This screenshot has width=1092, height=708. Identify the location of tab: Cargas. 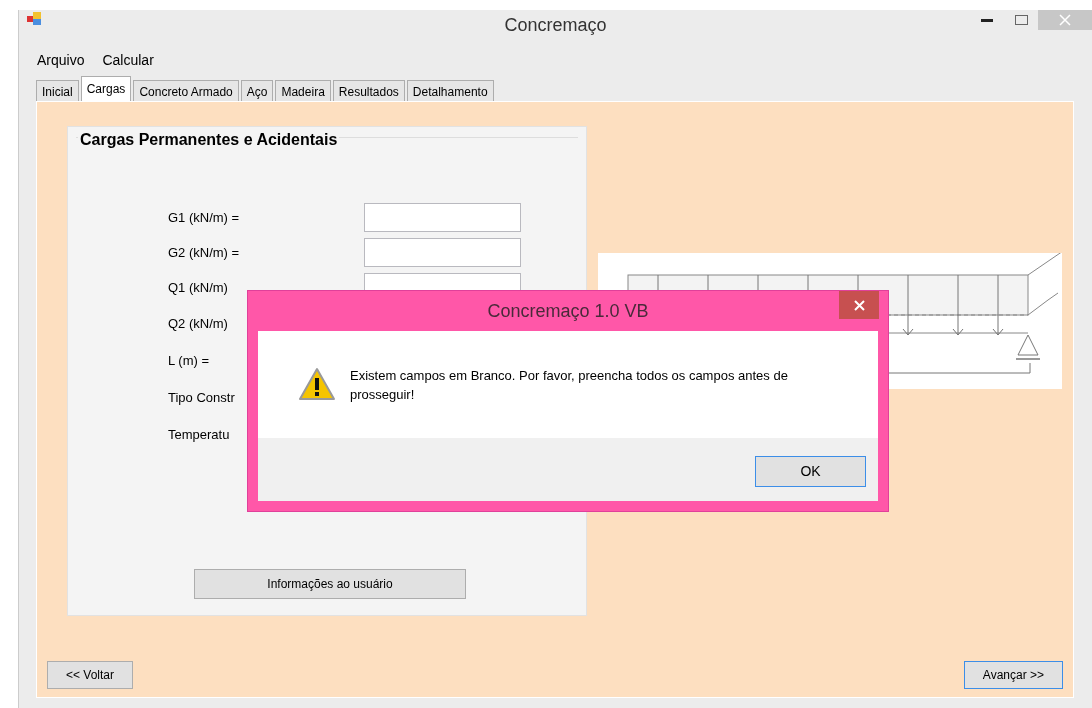
(106, 88).